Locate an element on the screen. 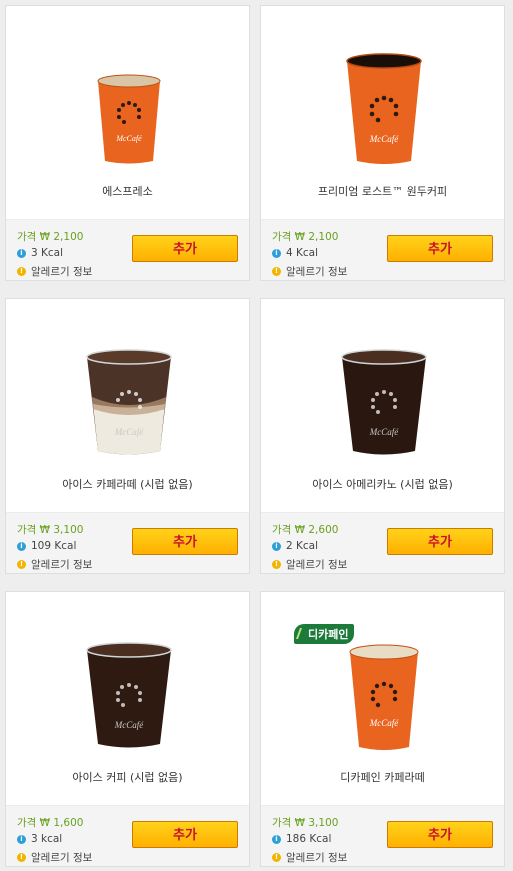 The image size is (513, 871). product-price: 가격 ₩ 2,600 is located at coordinates (305, 530).